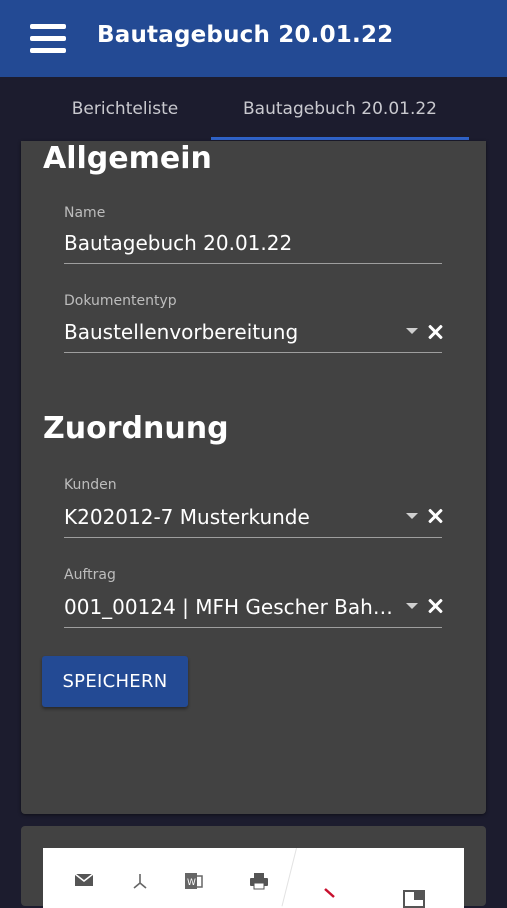  I want to click on name-field-underline, so click(253, 263).